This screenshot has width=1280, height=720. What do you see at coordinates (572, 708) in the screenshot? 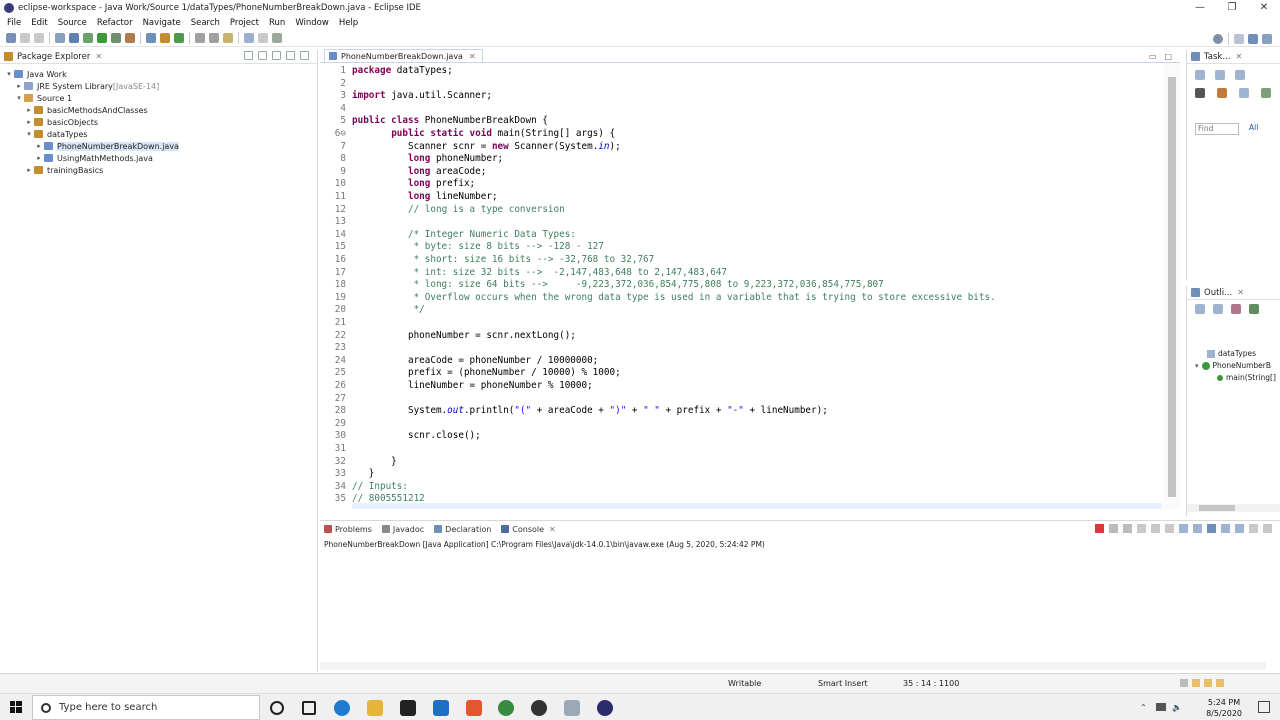
I see `app-icon` at bounding box center [572, 708].